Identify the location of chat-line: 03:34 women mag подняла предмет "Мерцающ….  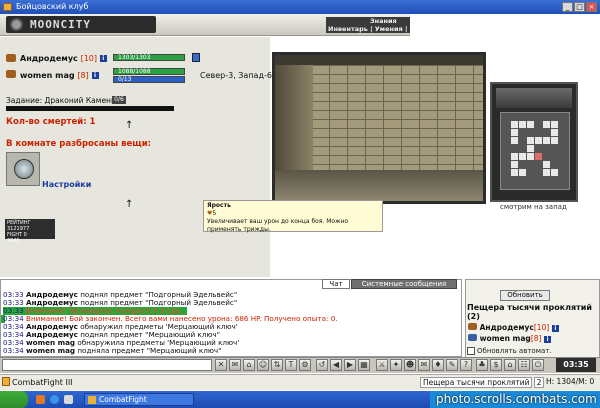
(112, 351).